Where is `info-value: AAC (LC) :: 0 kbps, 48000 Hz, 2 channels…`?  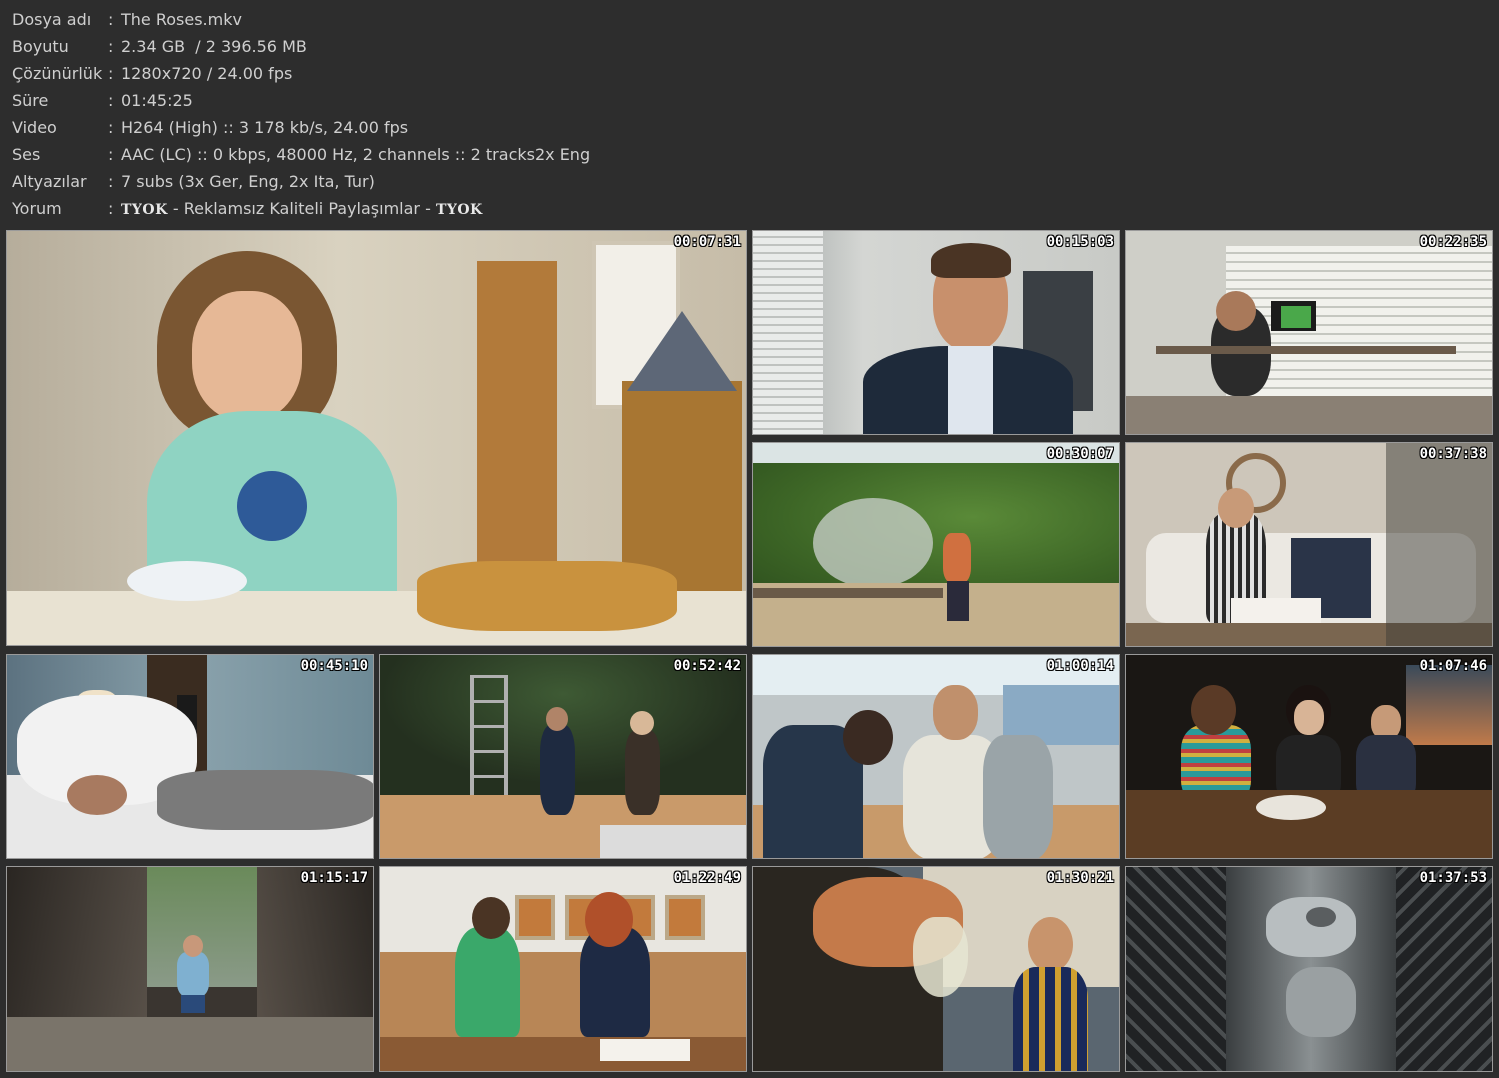
info-value: AAC (LC) :: 0 kbps, 48000 Hz, 2 channels… is located at coordinates (356, 154).